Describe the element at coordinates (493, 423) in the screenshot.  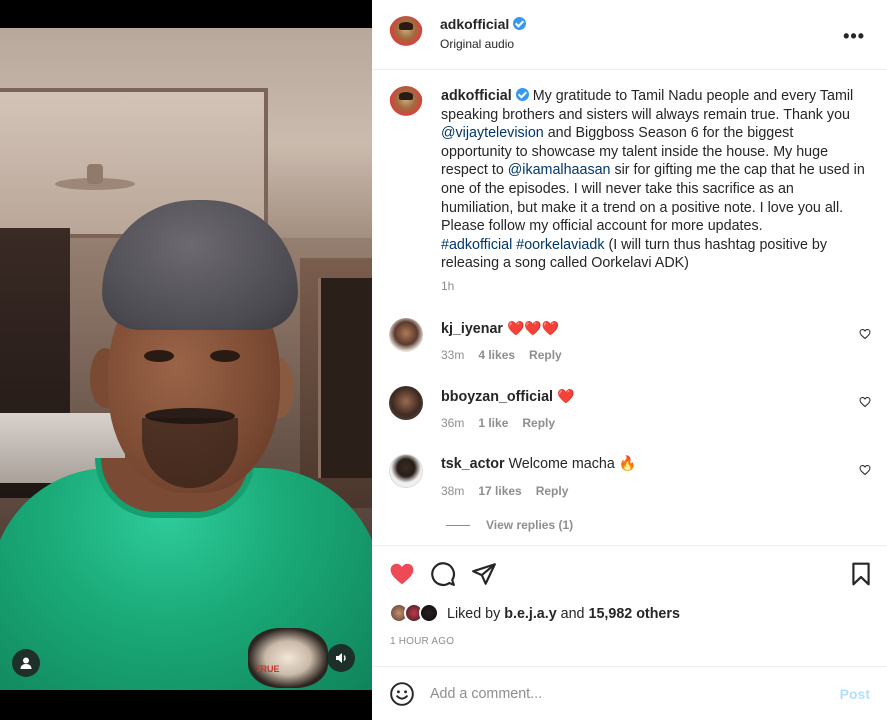
I see `comment-likes: 1 like` at that location.